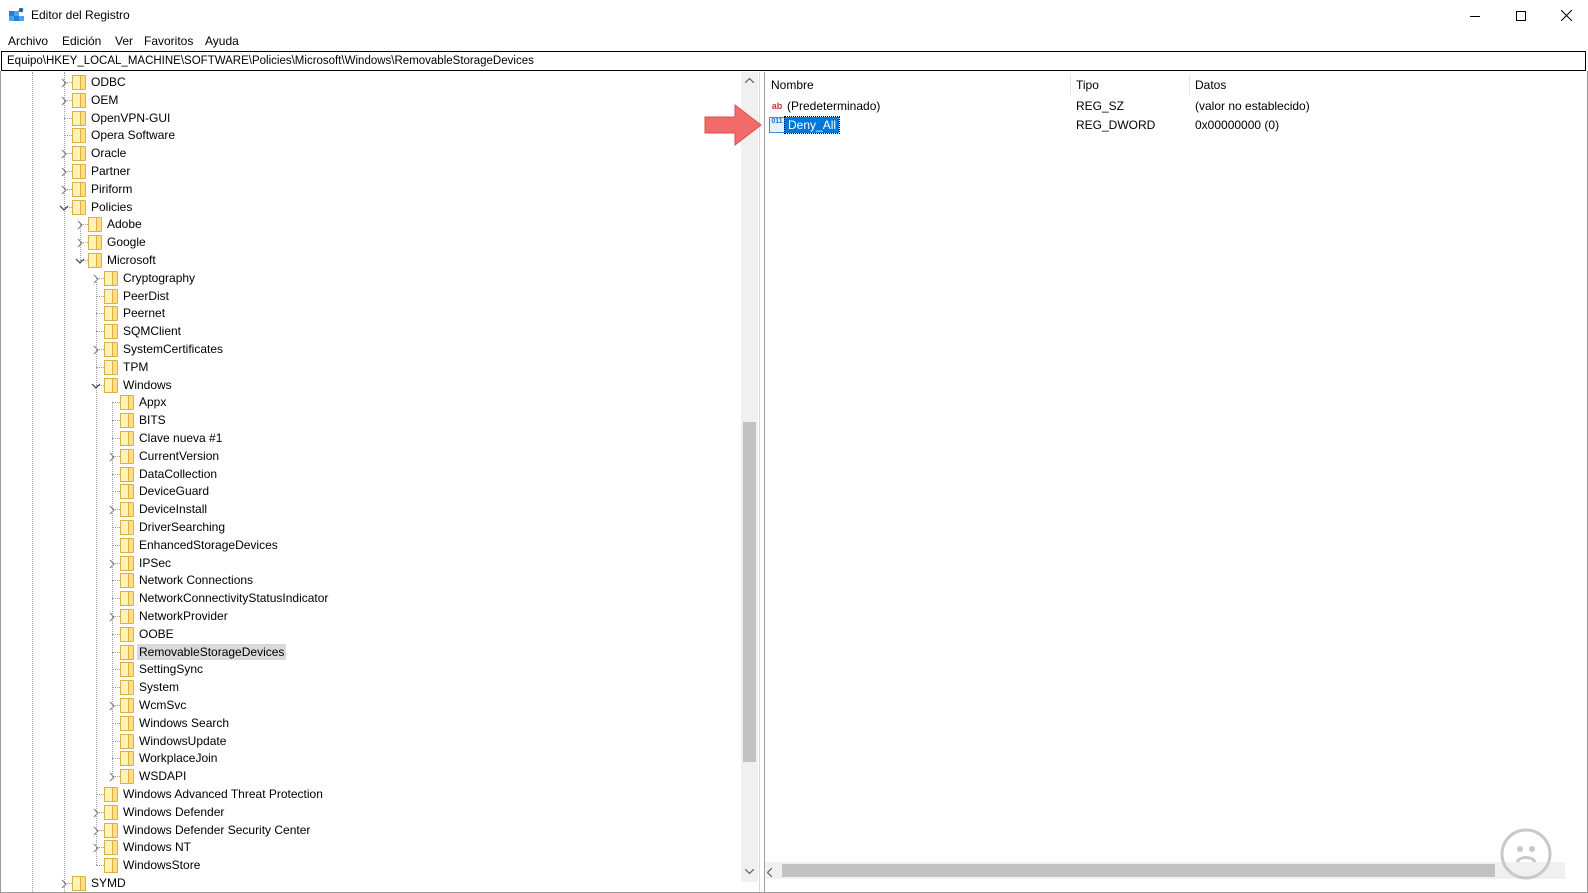 Image resolution: width=1588 pixels, height=893 pixels. I want to click on tree-item: Oracle, so click(371, 153).